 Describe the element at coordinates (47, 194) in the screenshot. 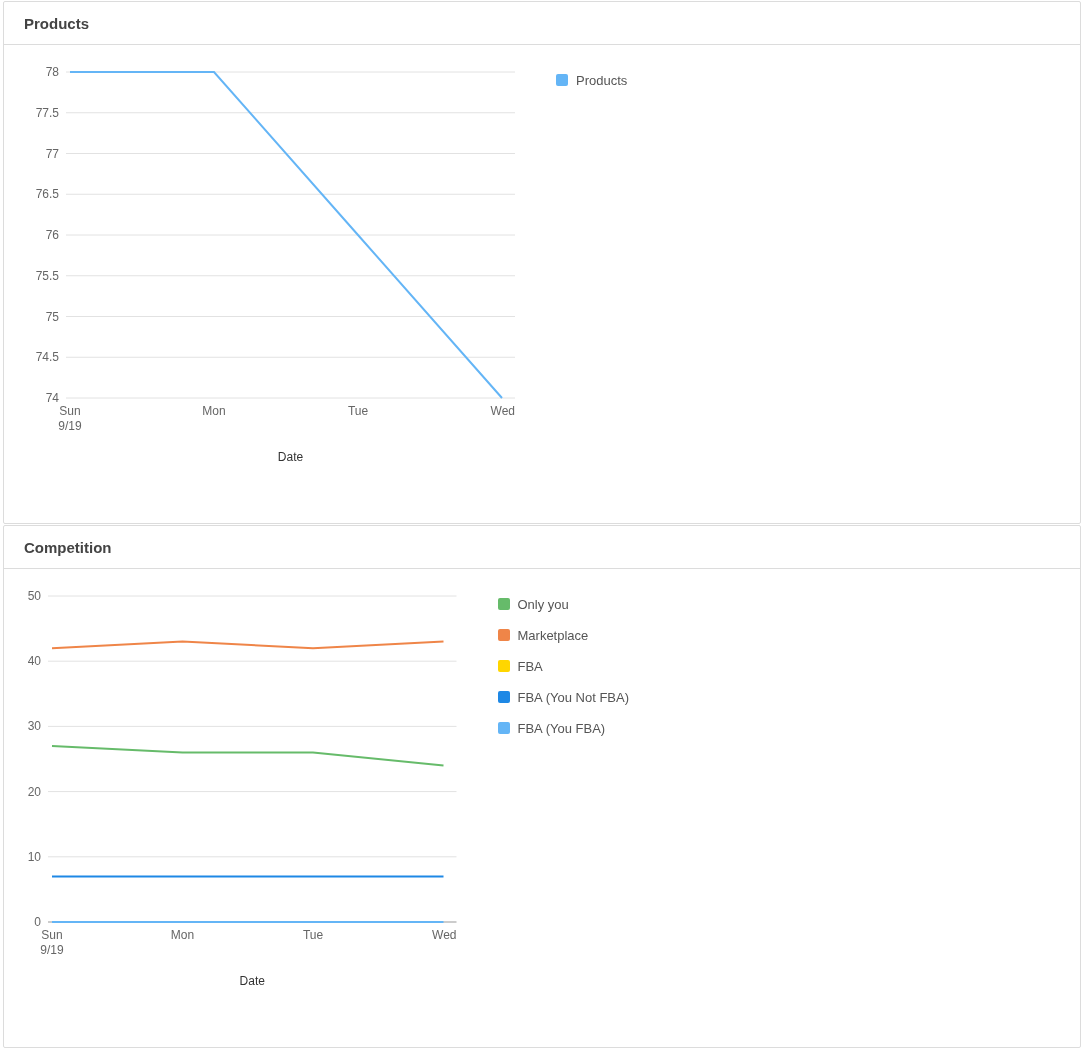

I see `y-tick-label: 76.5` at that location.